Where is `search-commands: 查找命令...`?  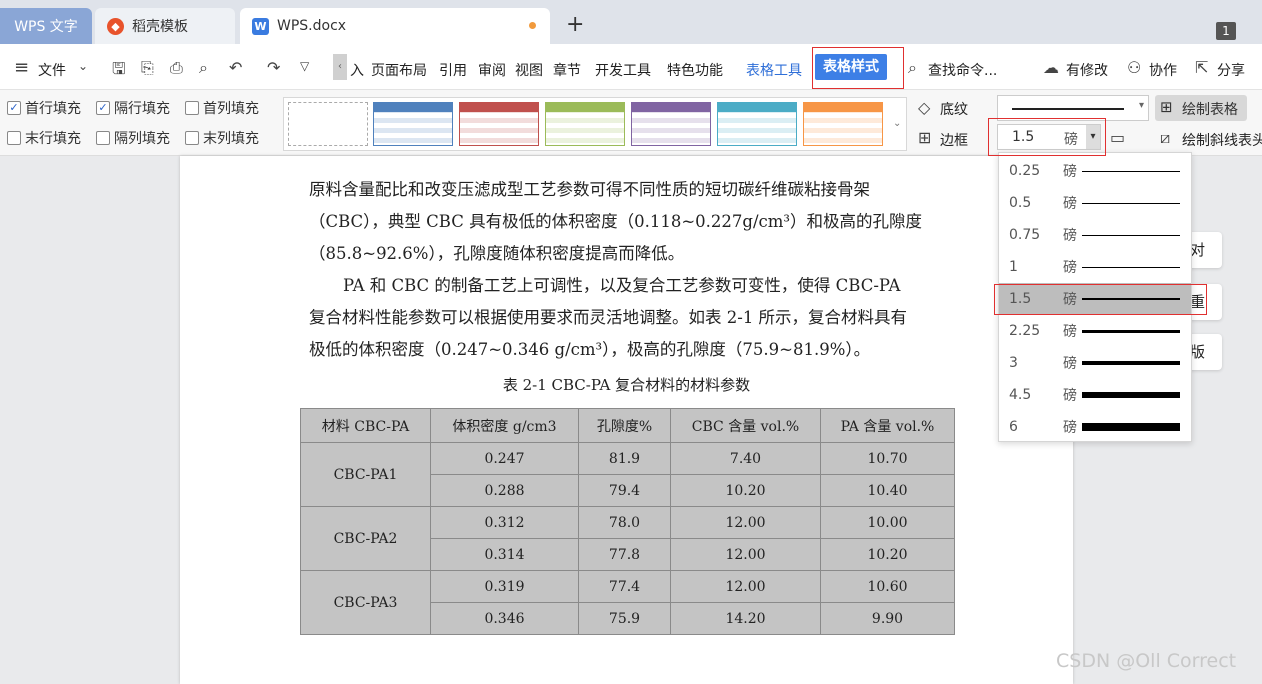
search-commands: 查找命令... is located at coordinates (962, 70).